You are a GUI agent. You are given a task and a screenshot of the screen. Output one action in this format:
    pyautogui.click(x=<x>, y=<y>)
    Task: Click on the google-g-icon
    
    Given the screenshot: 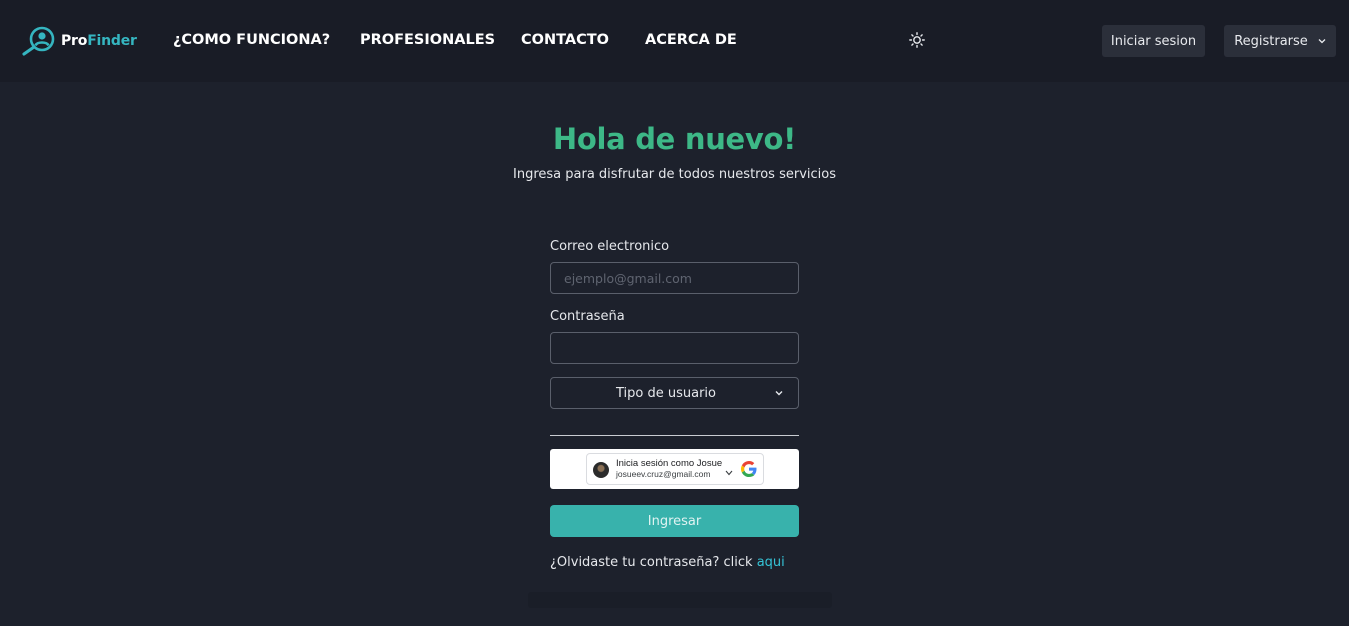 What is the action you would take?
    pyautogui.click(x=749, y=469)
    